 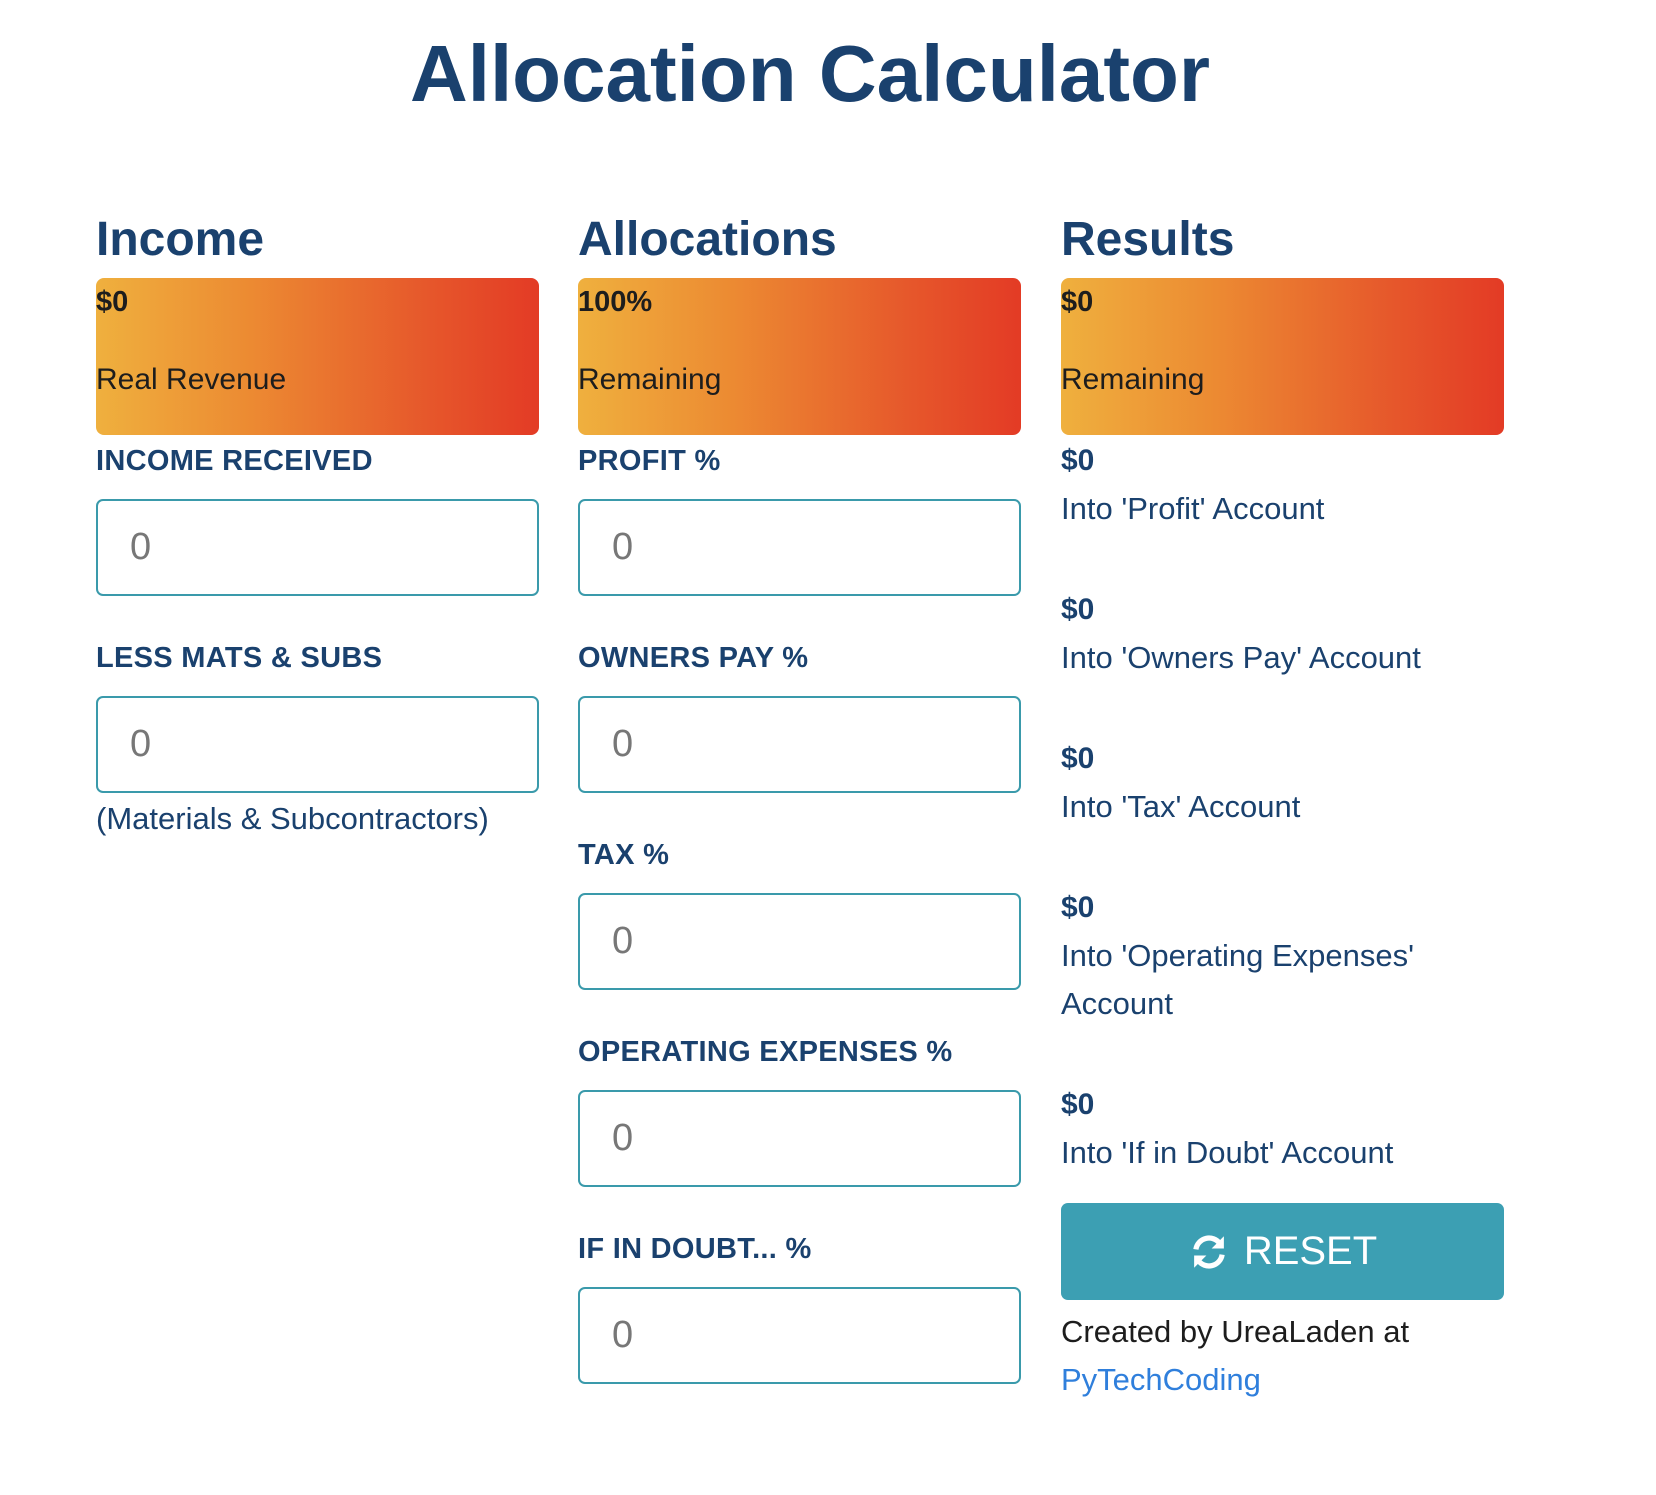 I want to click on tax-result-label: Into 'Tax' Account, so click(x=1181, y=806).